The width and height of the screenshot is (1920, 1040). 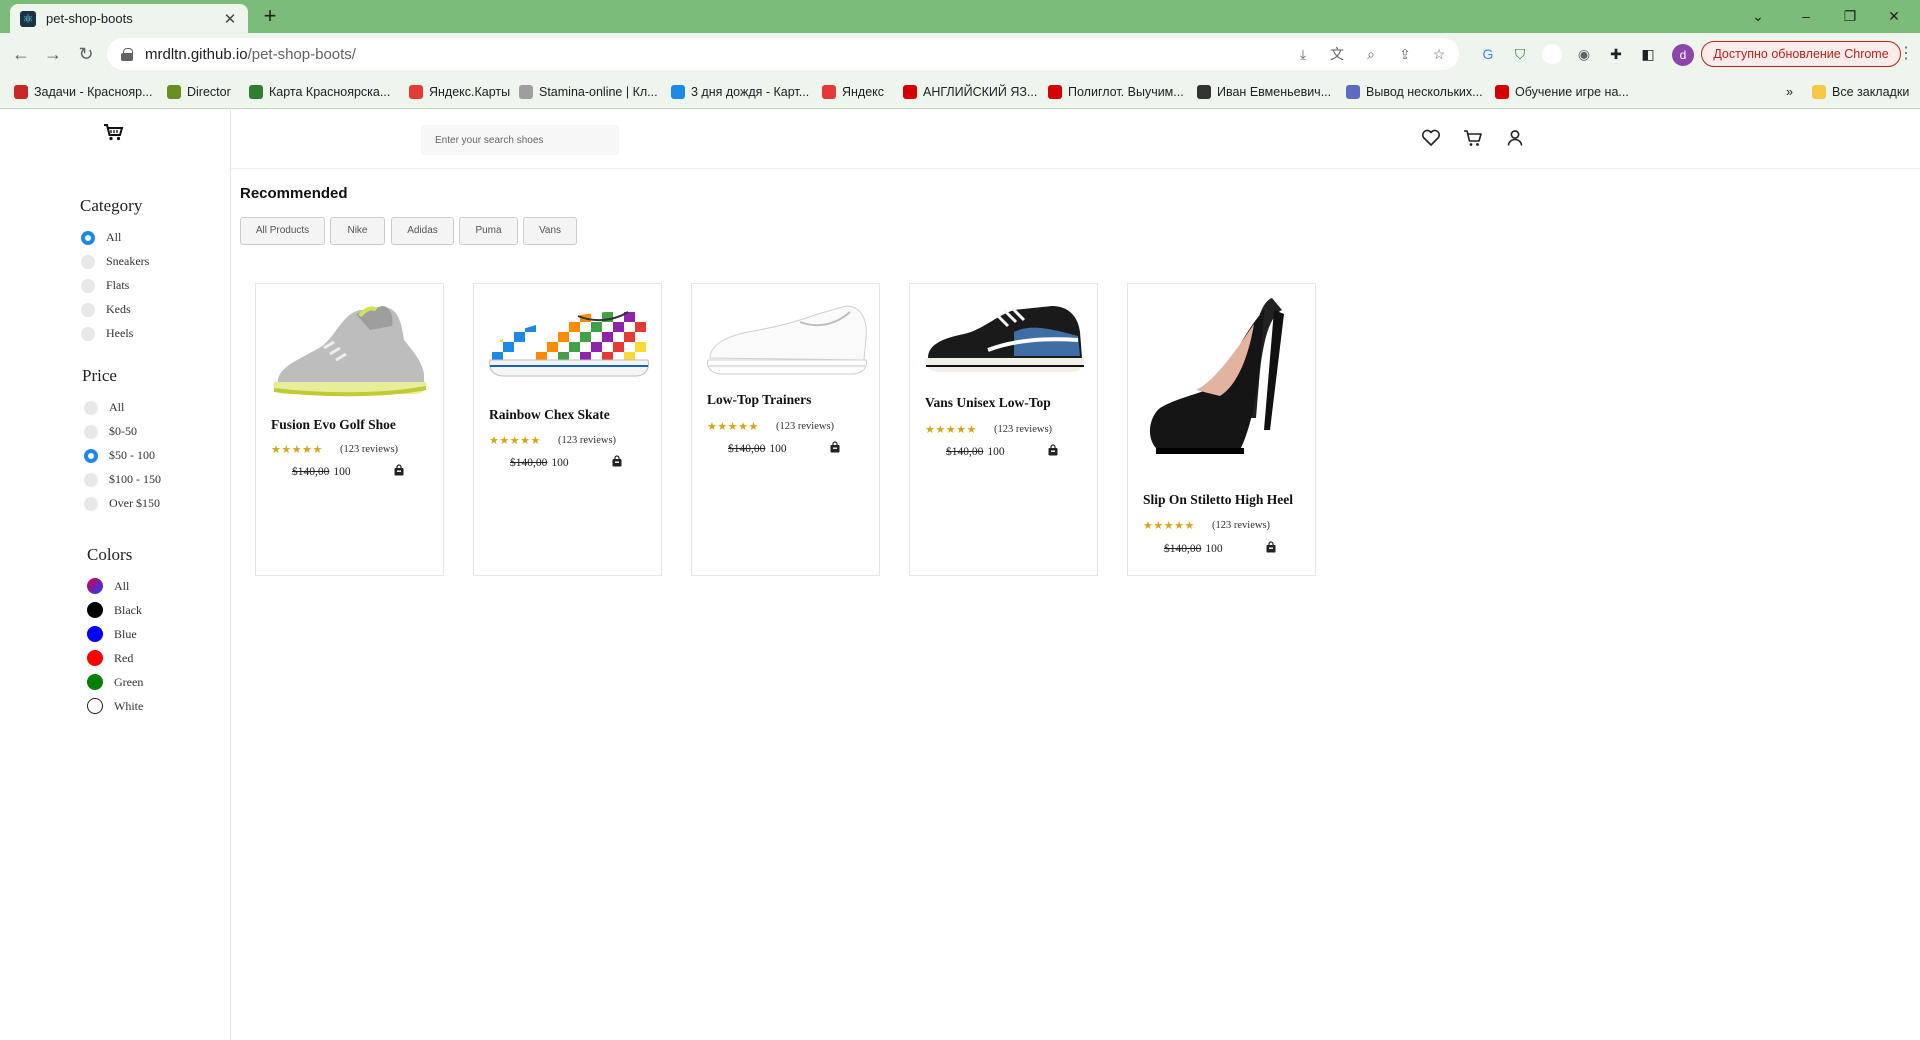 What do you see at coordinates (488, 231) in the screenshot?
I see `brand-filter-button: Puma` at bounding box center [488, 231].